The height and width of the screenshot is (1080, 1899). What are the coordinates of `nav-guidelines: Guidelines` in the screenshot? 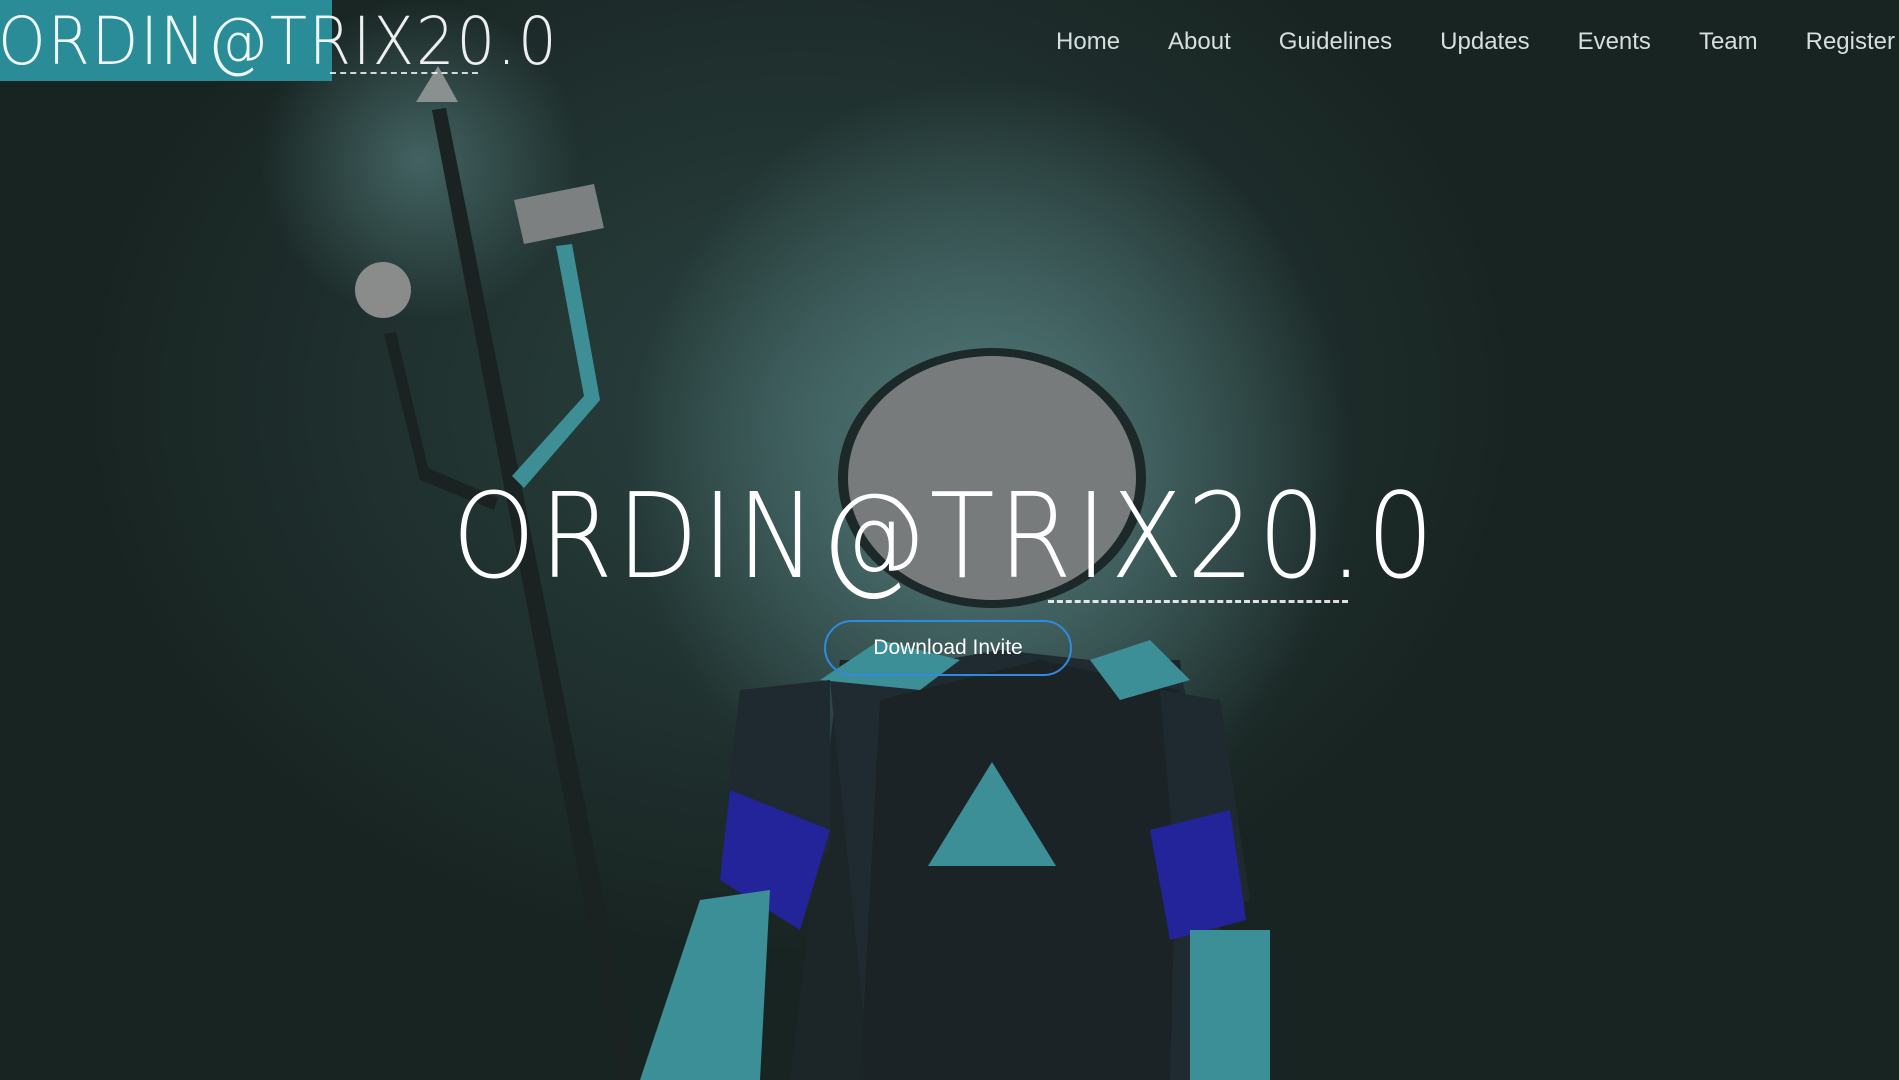 It's located at (1335, 42).